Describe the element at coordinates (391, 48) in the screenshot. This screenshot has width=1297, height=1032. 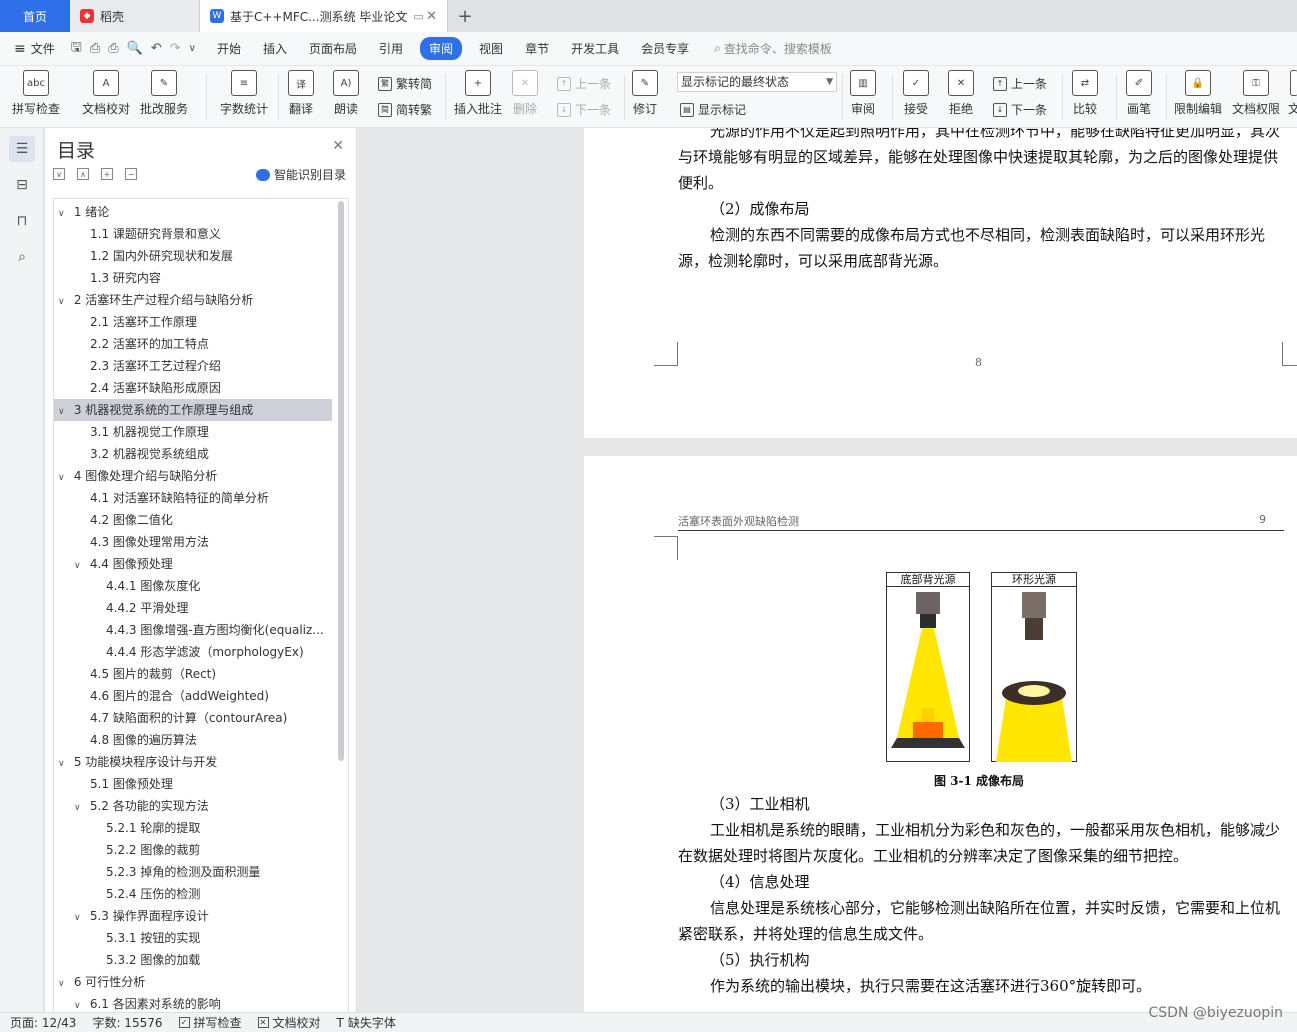
I see `menu-reference: 引用` at that location.